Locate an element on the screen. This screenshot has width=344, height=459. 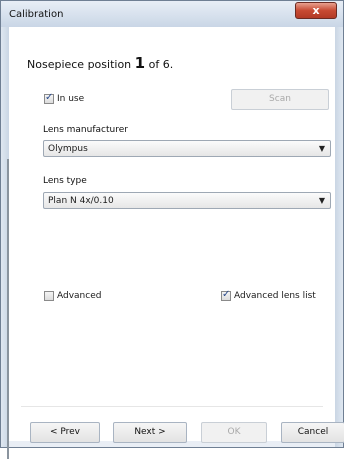
advanced-checkbox-row: Advanced is located at coordinates (72, 296).